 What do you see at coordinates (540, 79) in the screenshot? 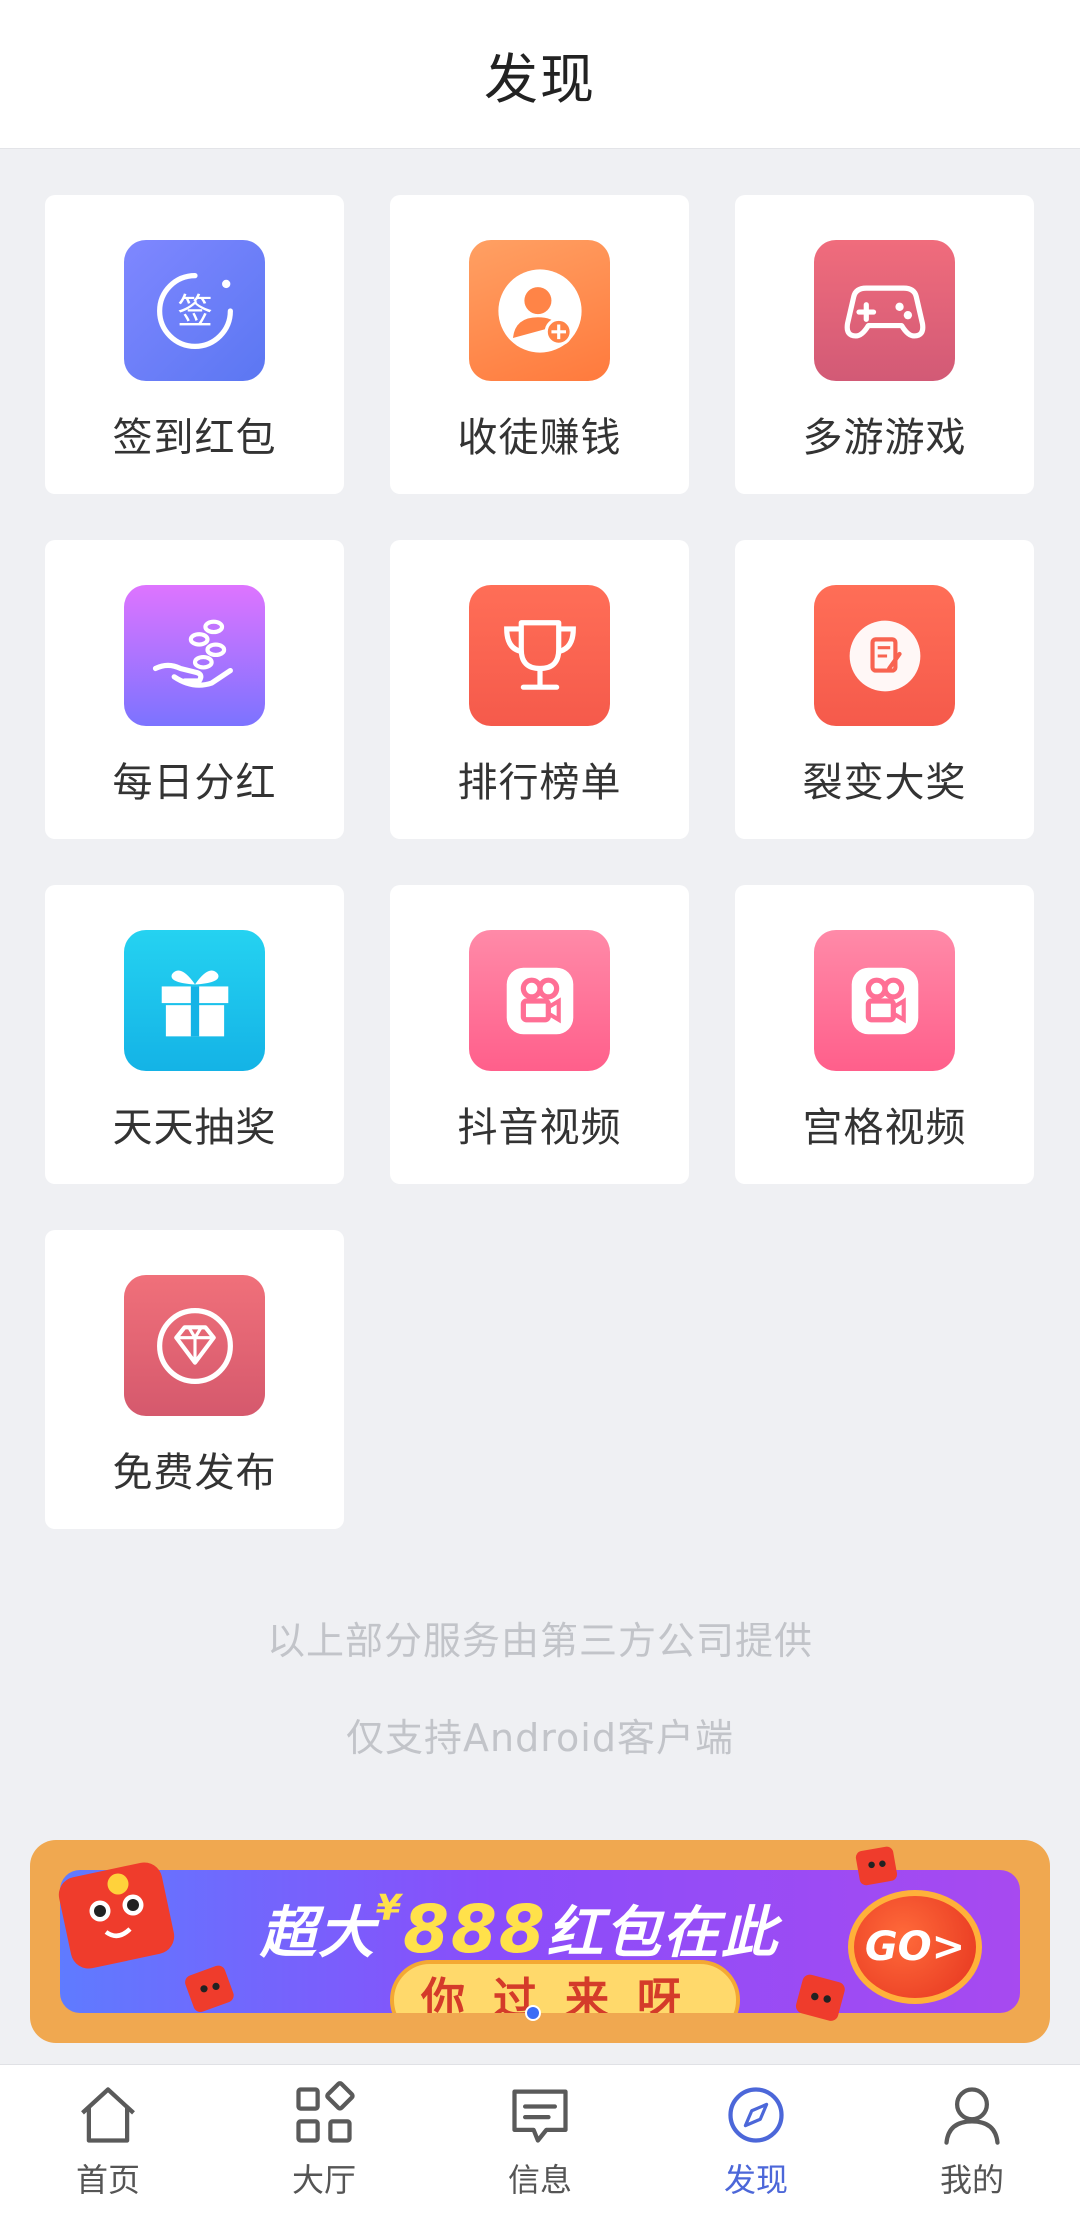
I see `page-title: 发现` at bounding box center [540, 79].